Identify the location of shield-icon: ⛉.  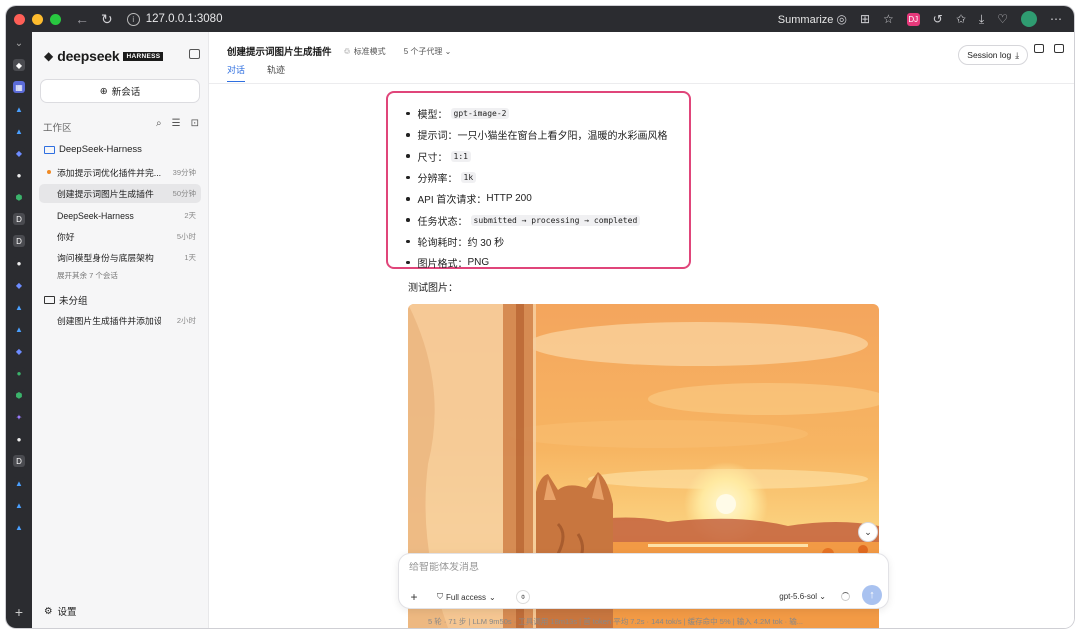
(440, 596).